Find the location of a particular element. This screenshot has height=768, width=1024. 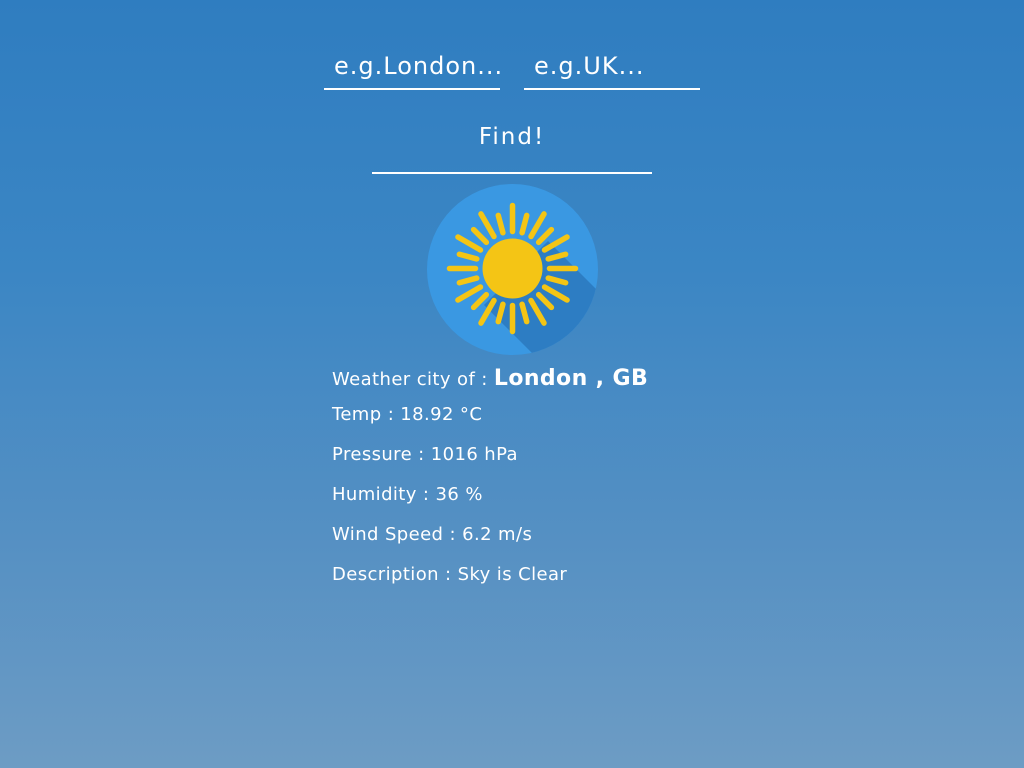

city-line: Weather city of : London , GB is located at coordinates (532, 380).